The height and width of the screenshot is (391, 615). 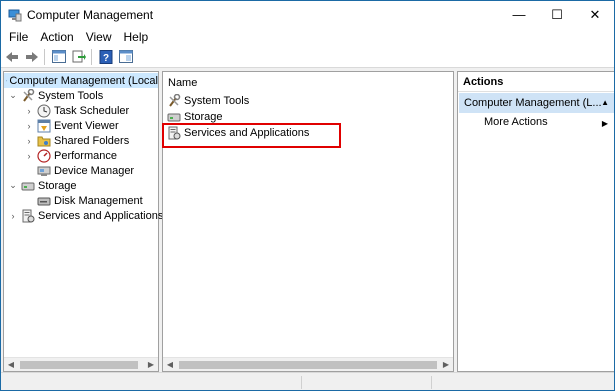 I want to click on list-item-label: Storage, so click(x=203, y=116).